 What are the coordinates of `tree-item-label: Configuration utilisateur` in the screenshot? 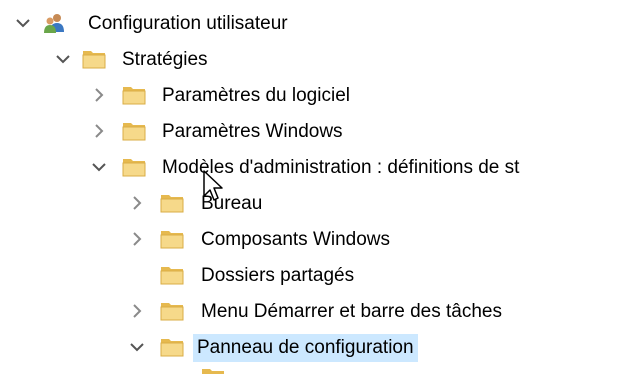 It's located at (188, 23).